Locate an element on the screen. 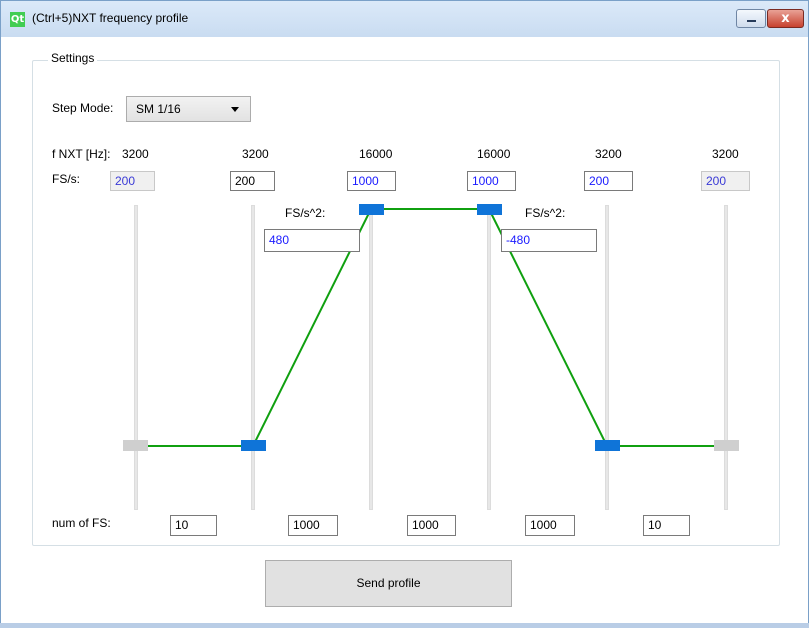 This screenshot has height=628, width=809. num-fs-field-1: 10 is located at coordinates (193, 525).